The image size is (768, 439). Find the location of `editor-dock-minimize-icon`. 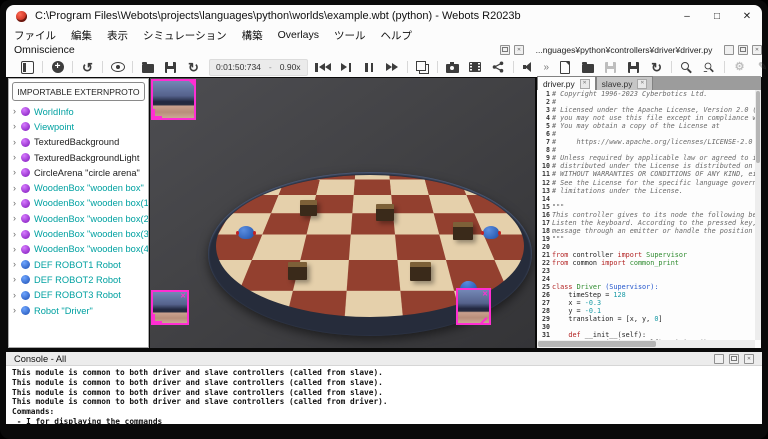

editor-dock-minimize-icon is located at coordinates (729, 49).